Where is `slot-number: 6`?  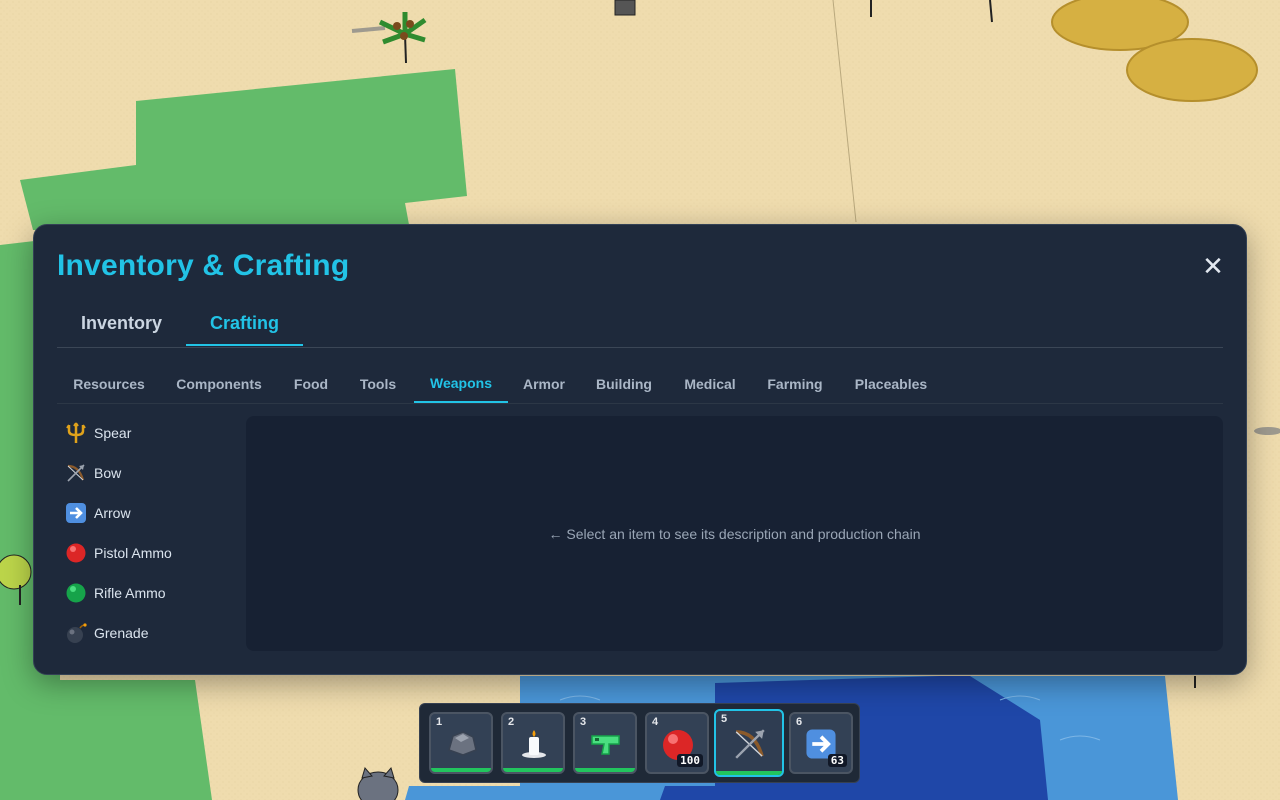
slot-number: 6 is located at coordinates (799, 722).